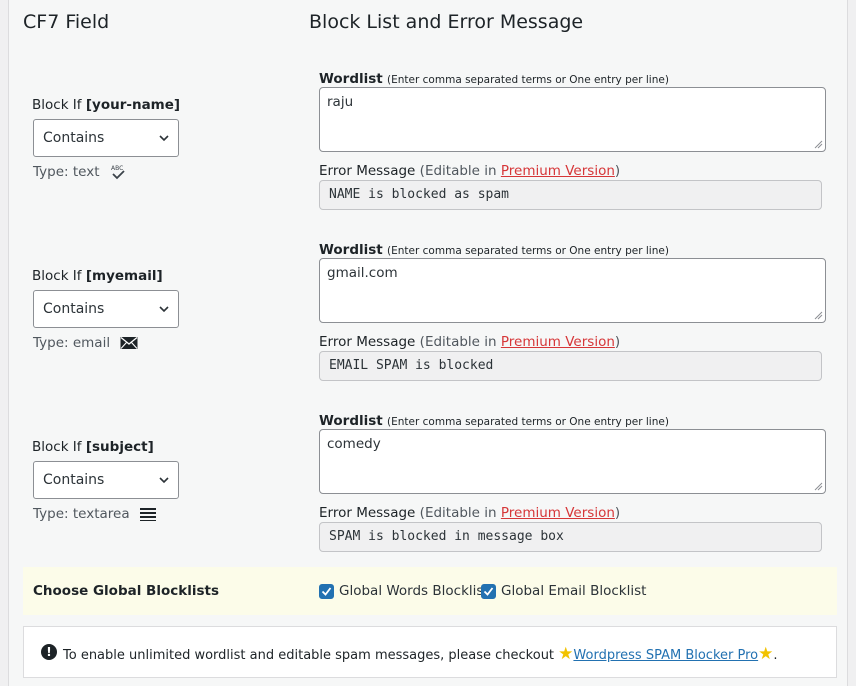 The image size is (856, 686). I want to click on error-message-field: EMAIL SPAM is blocked, so click(570, 366).